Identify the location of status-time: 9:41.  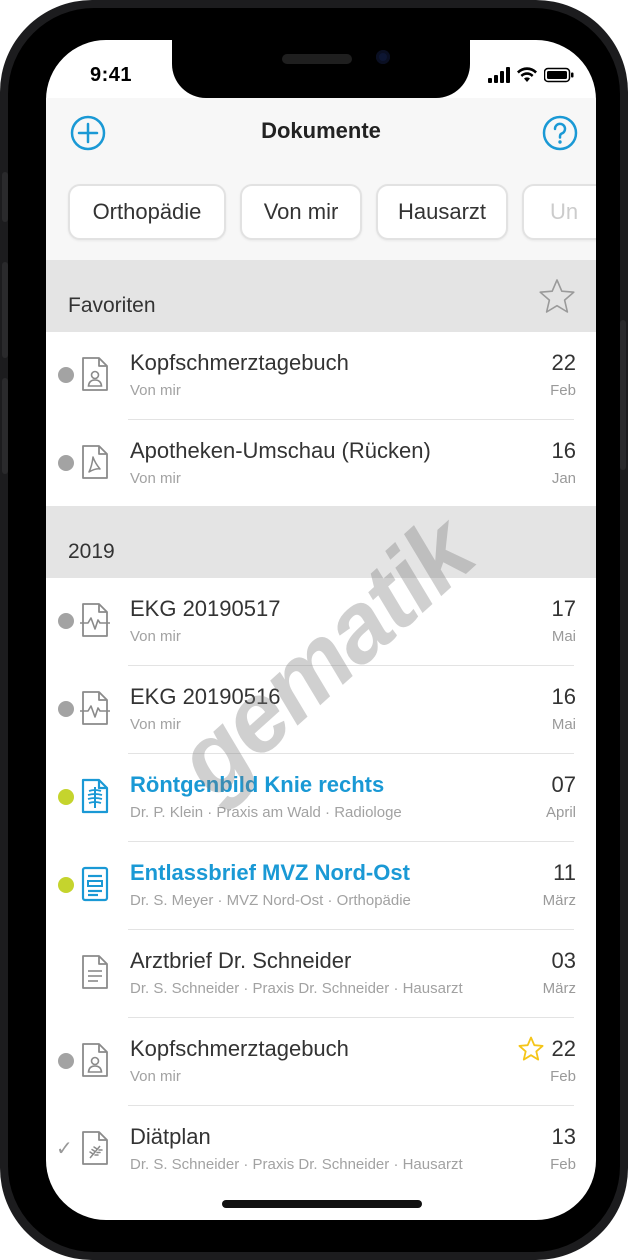
(111, 75).